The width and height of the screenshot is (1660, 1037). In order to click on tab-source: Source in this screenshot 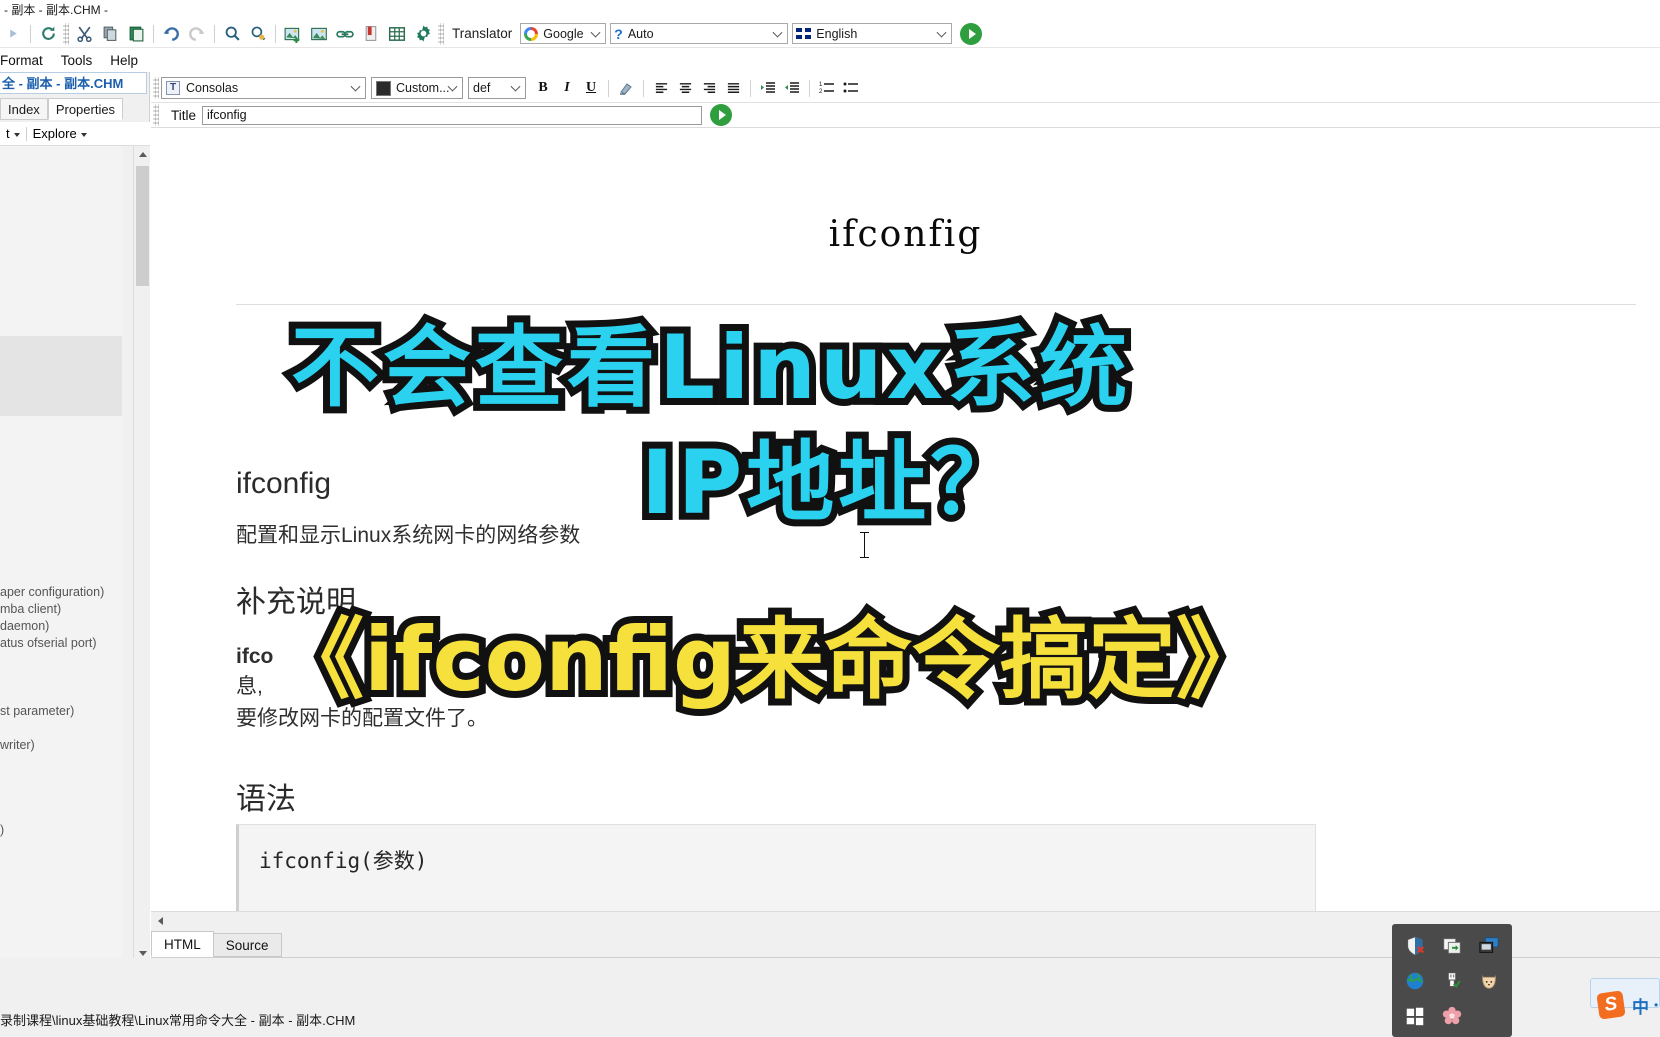, I will do `click(247, 945)`.